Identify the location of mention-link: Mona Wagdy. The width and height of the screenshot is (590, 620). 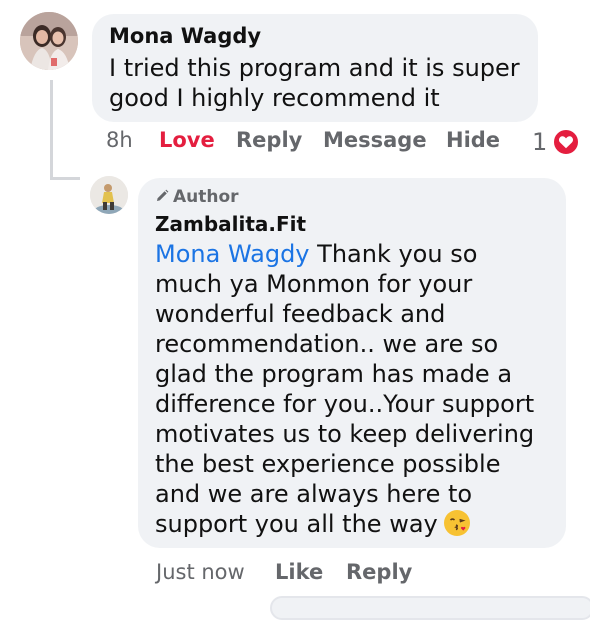
(232, 254).